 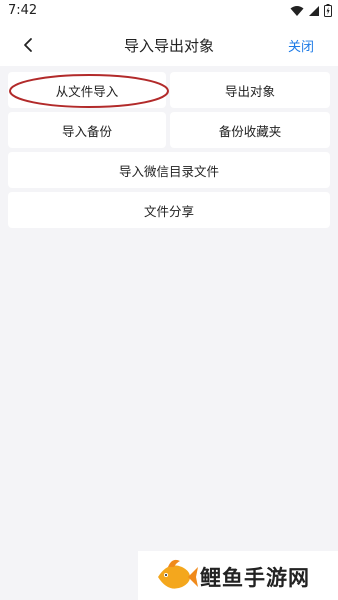 I want to click on import-wechat-dir-label: 导入微信目录文件, so click(x=168, y=171).